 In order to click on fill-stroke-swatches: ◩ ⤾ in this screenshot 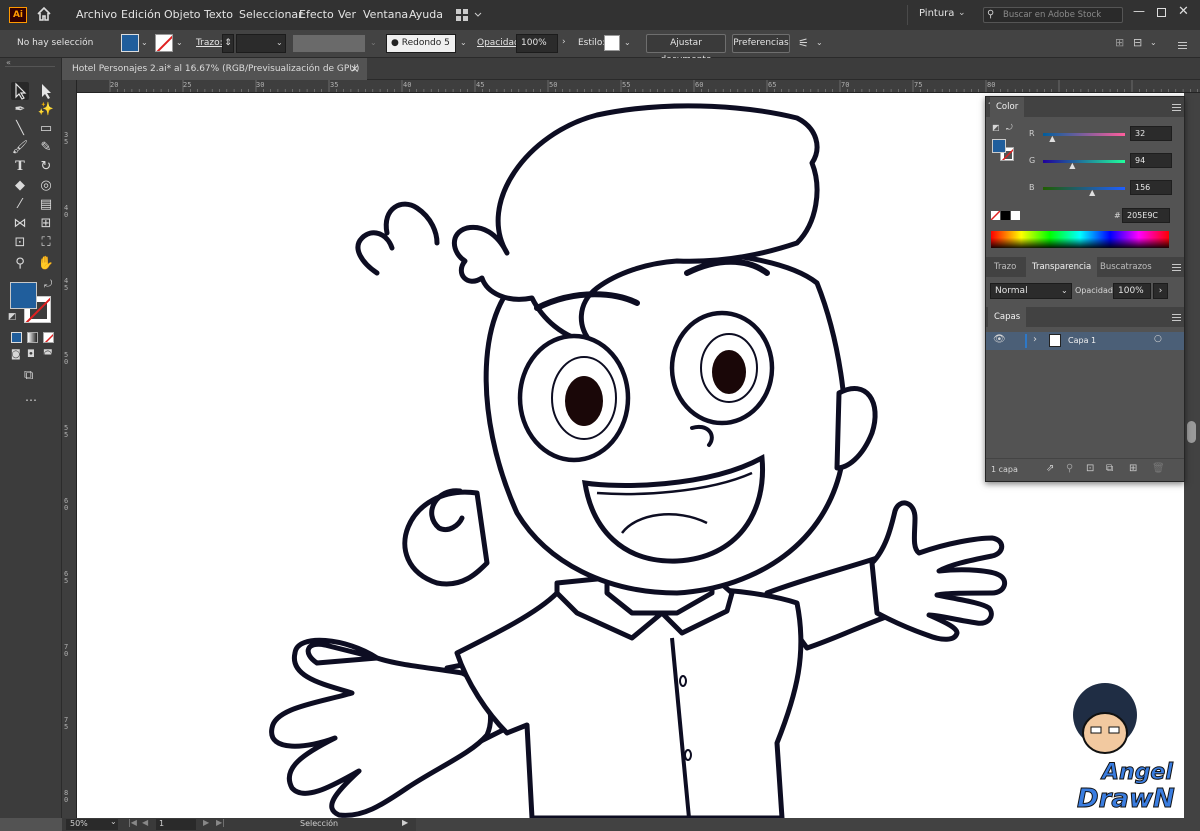, I will do `click(1004, 143)`.